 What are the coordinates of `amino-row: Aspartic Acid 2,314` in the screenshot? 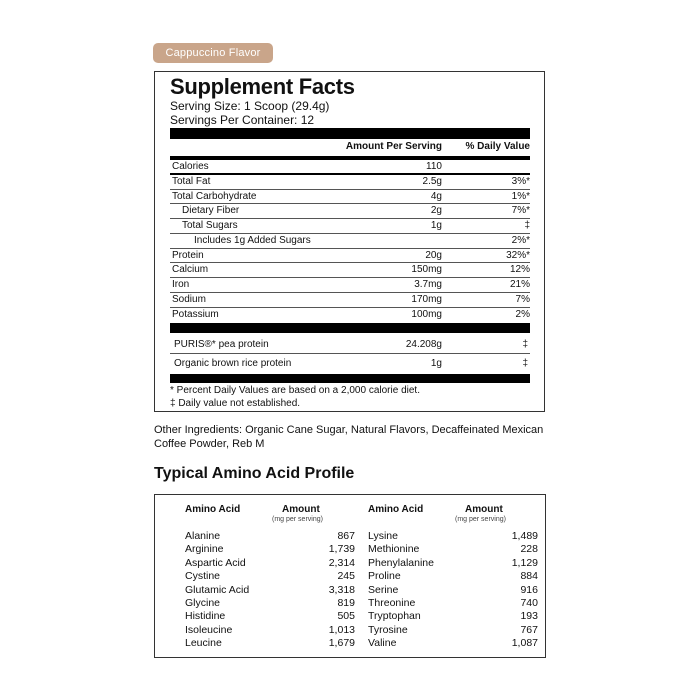 It's located at (270, 563).